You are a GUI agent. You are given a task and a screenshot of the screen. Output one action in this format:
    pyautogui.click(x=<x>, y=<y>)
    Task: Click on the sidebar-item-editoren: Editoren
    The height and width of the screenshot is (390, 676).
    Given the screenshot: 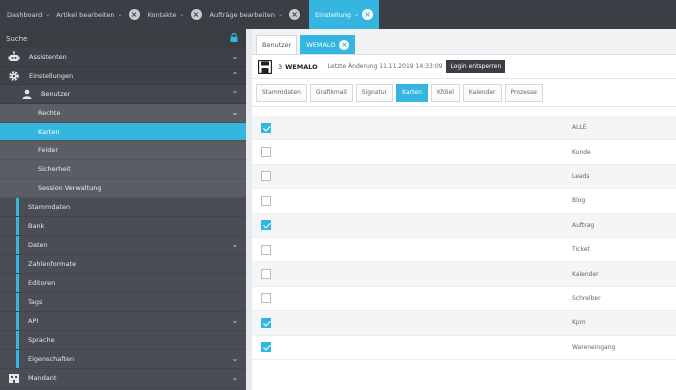 What is the action you would take?
    pyautogui.click(x=123, y=283)
    